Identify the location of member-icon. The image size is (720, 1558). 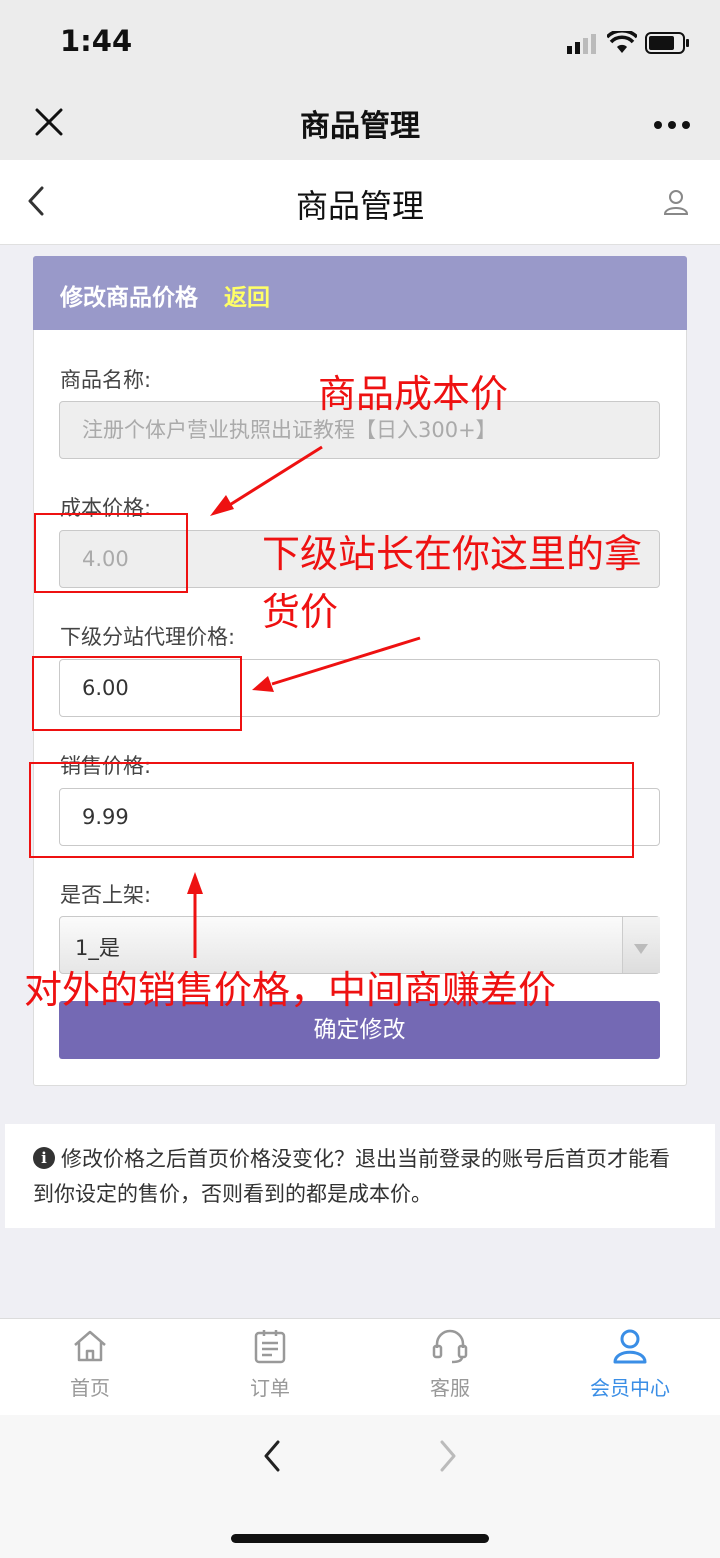
(630, 1346).